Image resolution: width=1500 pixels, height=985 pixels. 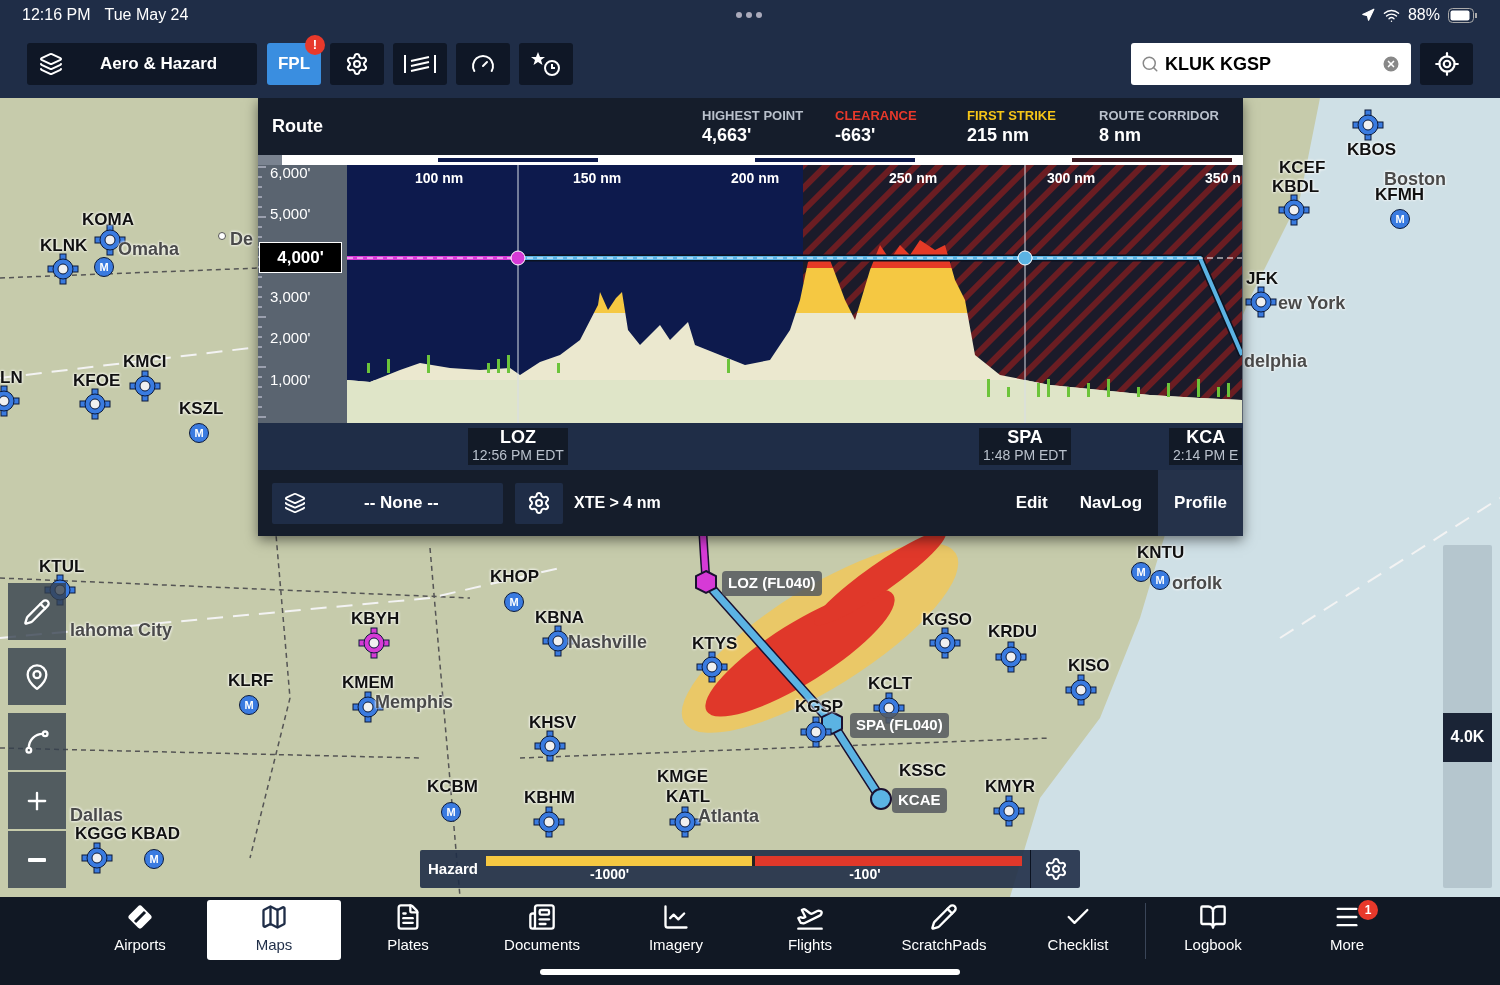 What do you see at coordinates (1446, 64) in the screenshot?
I see `locate-button` at bounding box center [1446, 64].